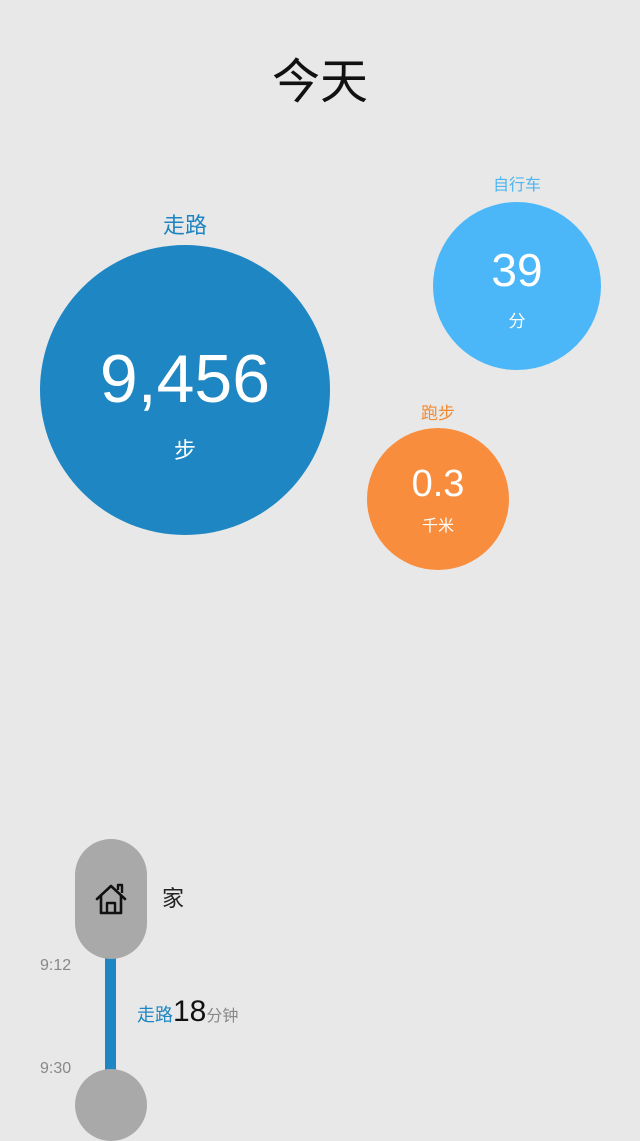  I want to click on running-label: 跑步, so click(438, 414).